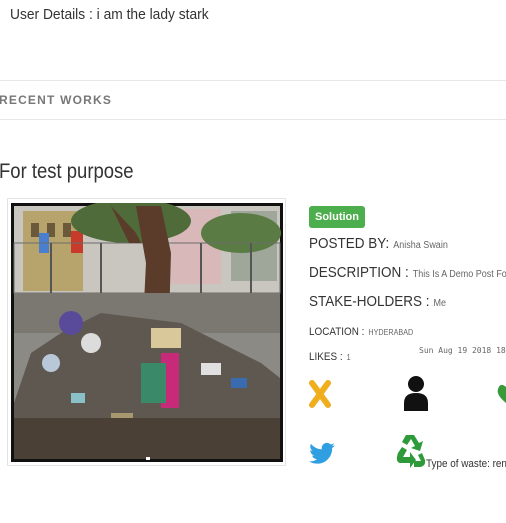  I want to click on description-row: DESCRIPTION : This Is A Demo Post For, so click(407, 273).